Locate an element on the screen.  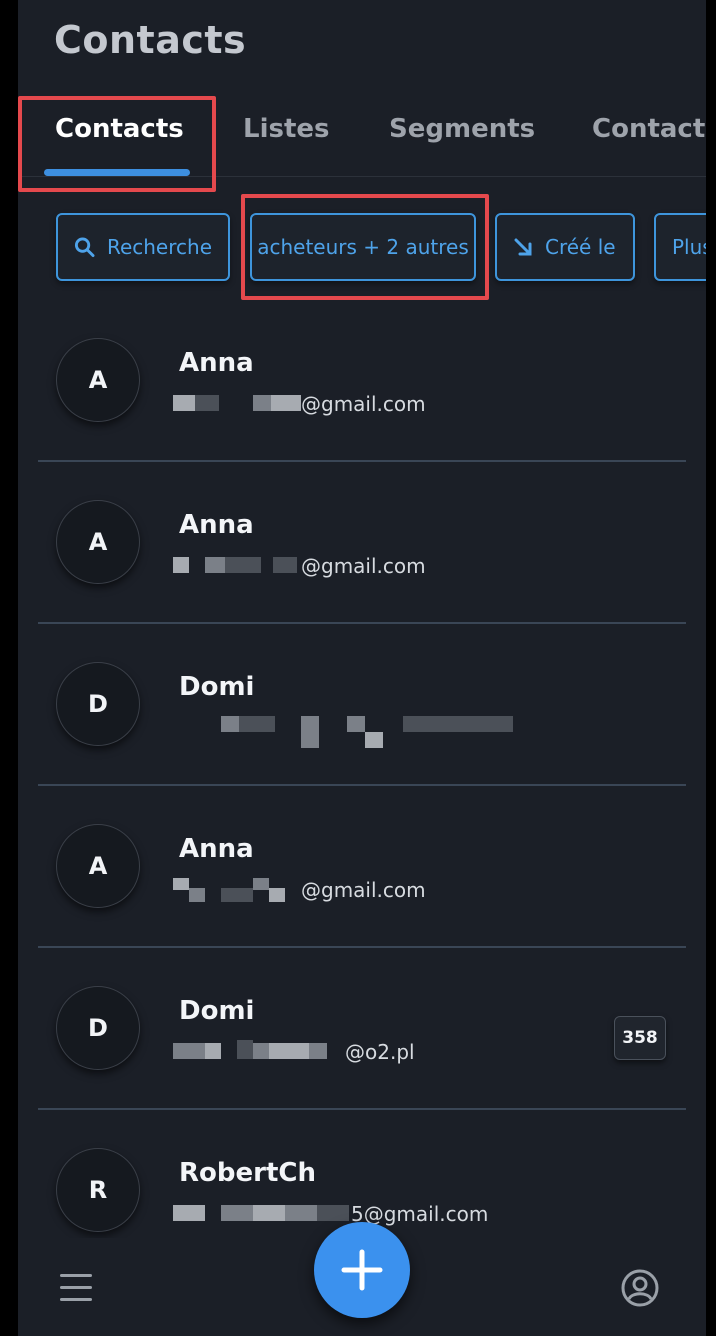
contact-email: @o2.pl is located at coordinates (363, 1052).